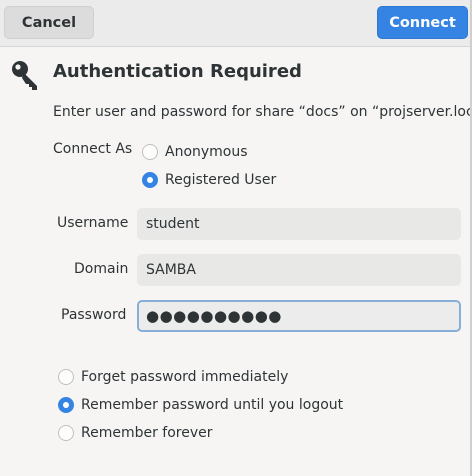  What do you see at coordinates (66, 405) in the screenshot?
I see `radio-remember-until-logout-indicator` at bounding box center [66, 405].